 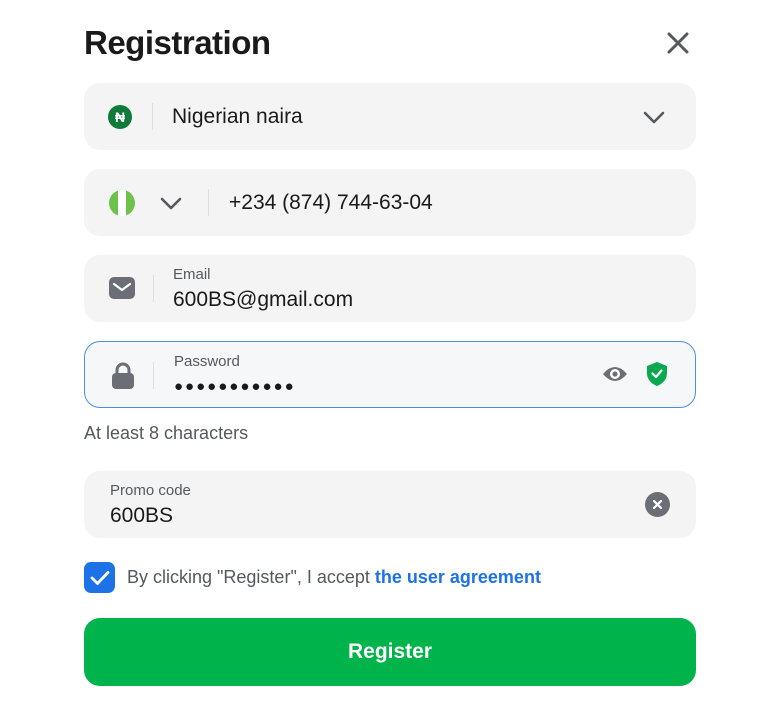 I want to click on password-field: Password ●●●●●●●●●●●, so click(x=390, y=374).